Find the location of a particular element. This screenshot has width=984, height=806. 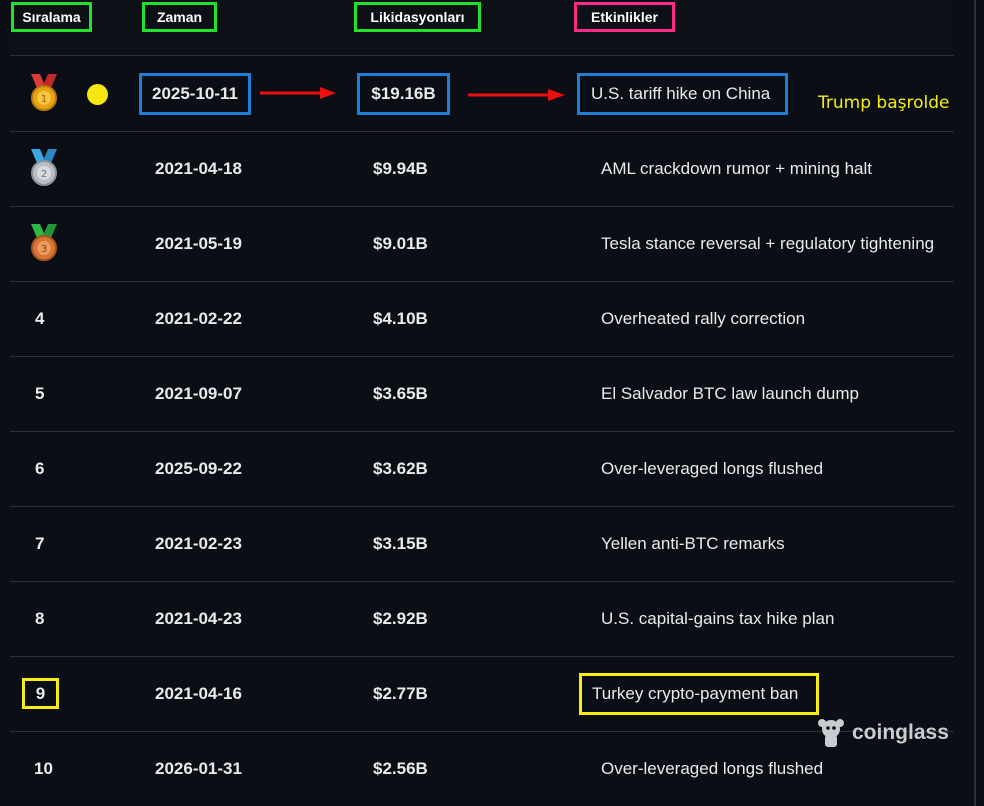

rank-highlight-box: 9 is located at coordinates (40, 693).